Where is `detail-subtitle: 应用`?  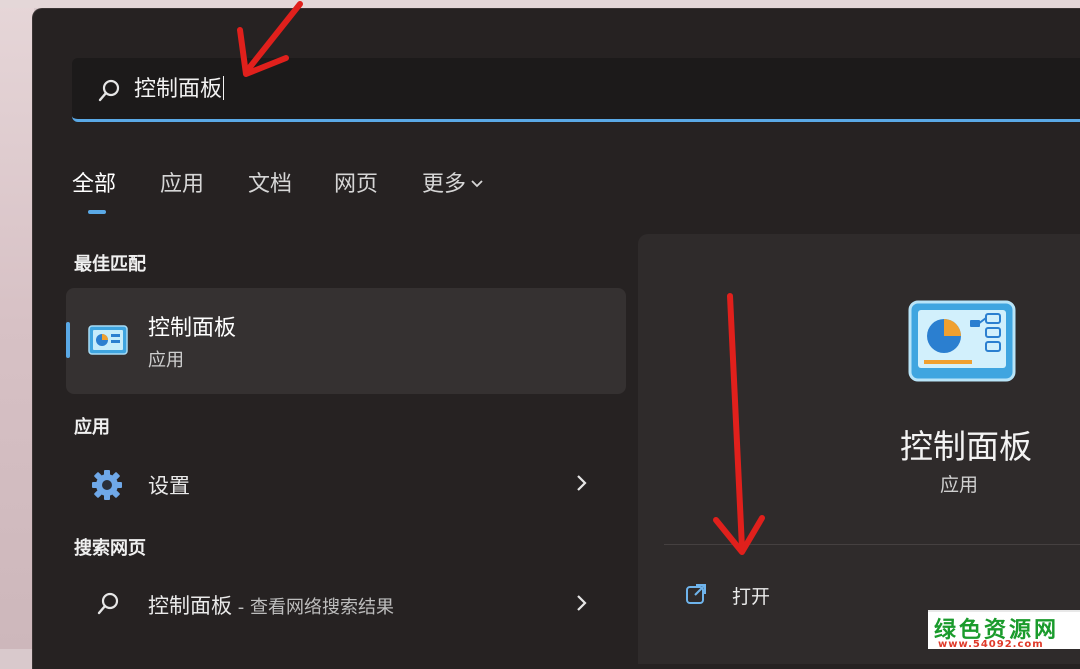
detail-subtitle: 应用 is located at coordinates (959, 485).